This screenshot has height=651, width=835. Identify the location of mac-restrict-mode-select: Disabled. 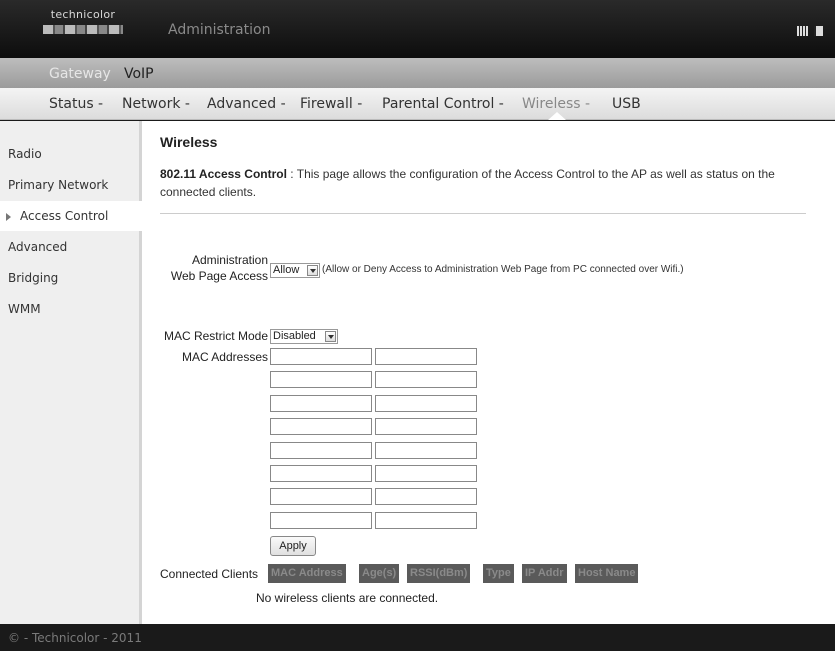
(304, 336).